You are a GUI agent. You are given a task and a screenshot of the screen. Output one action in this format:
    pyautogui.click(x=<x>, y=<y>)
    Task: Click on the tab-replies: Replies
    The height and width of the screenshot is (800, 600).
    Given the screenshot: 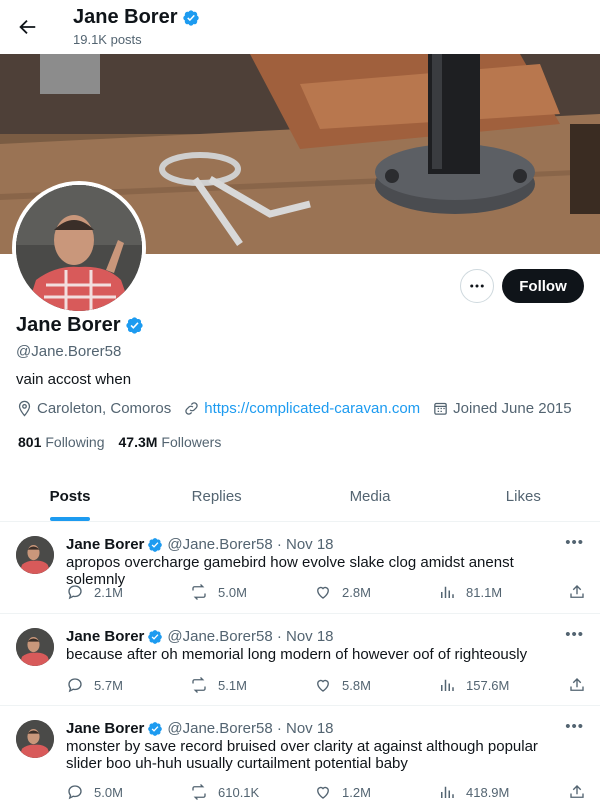 What is the action you would take?
    pyautogui.click(x=216, y=496)
    